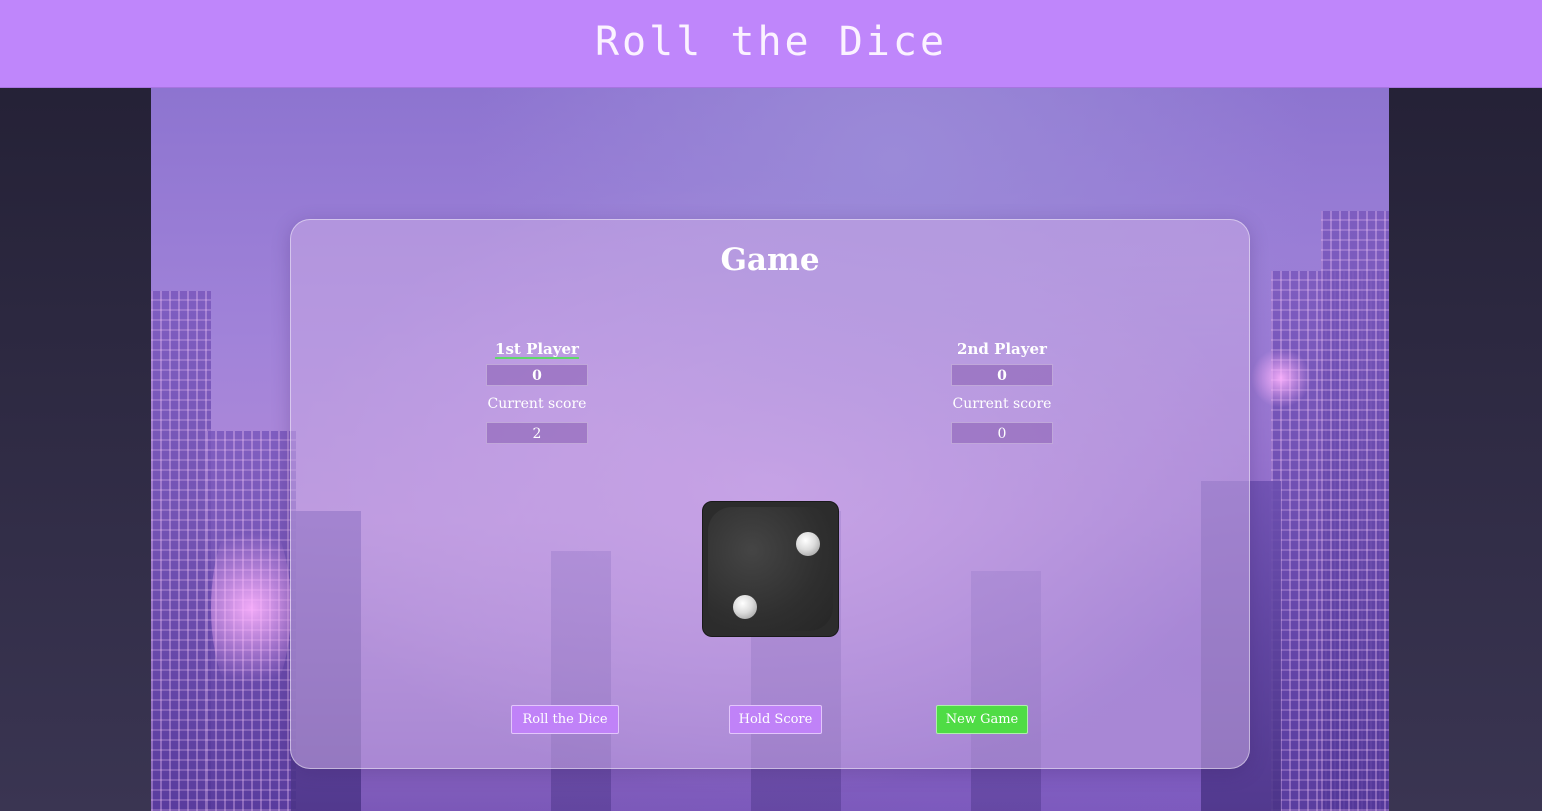 The image size is (1542, 811). I want to click on player-one-total-score: 0, so click(537, 375).